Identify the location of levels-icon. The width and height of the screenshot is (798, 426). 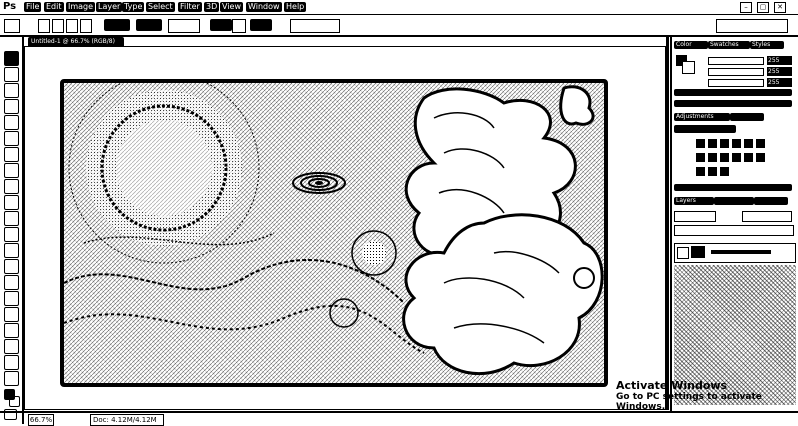
(712, 143).